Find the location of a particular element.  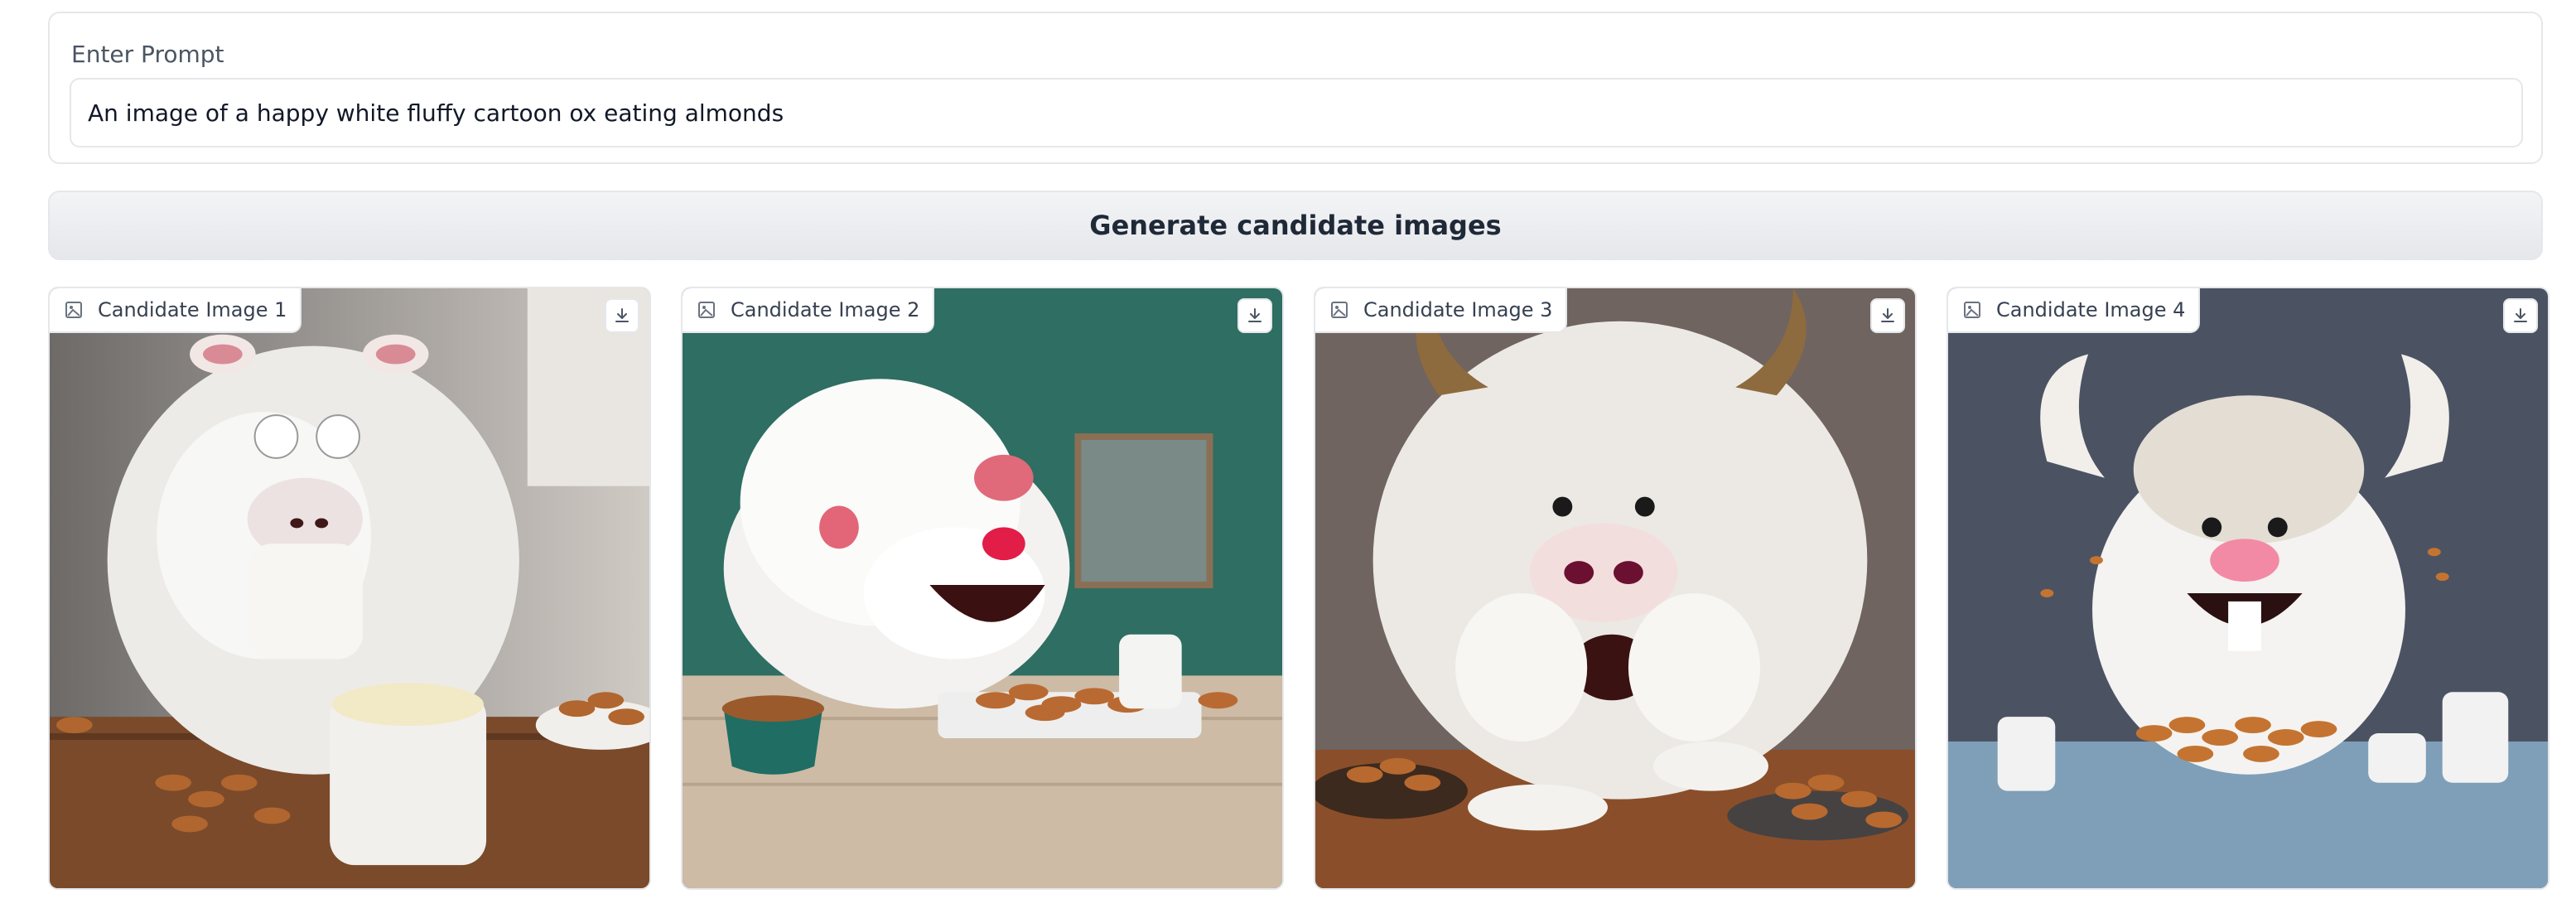

candidate-image-4-label: Candidate Image 4 is located at coordinates (2074, 310).